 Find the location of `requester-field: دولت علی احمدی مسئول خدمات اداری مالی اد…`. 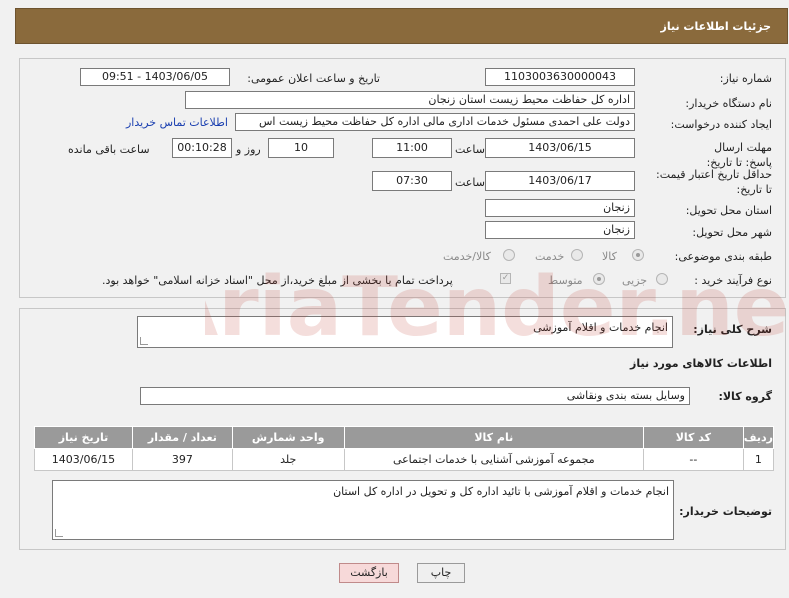

requester-field: دولت علی احمدی مسئول خدمات اداری مالی اد… is located at coordinates (435, 122).